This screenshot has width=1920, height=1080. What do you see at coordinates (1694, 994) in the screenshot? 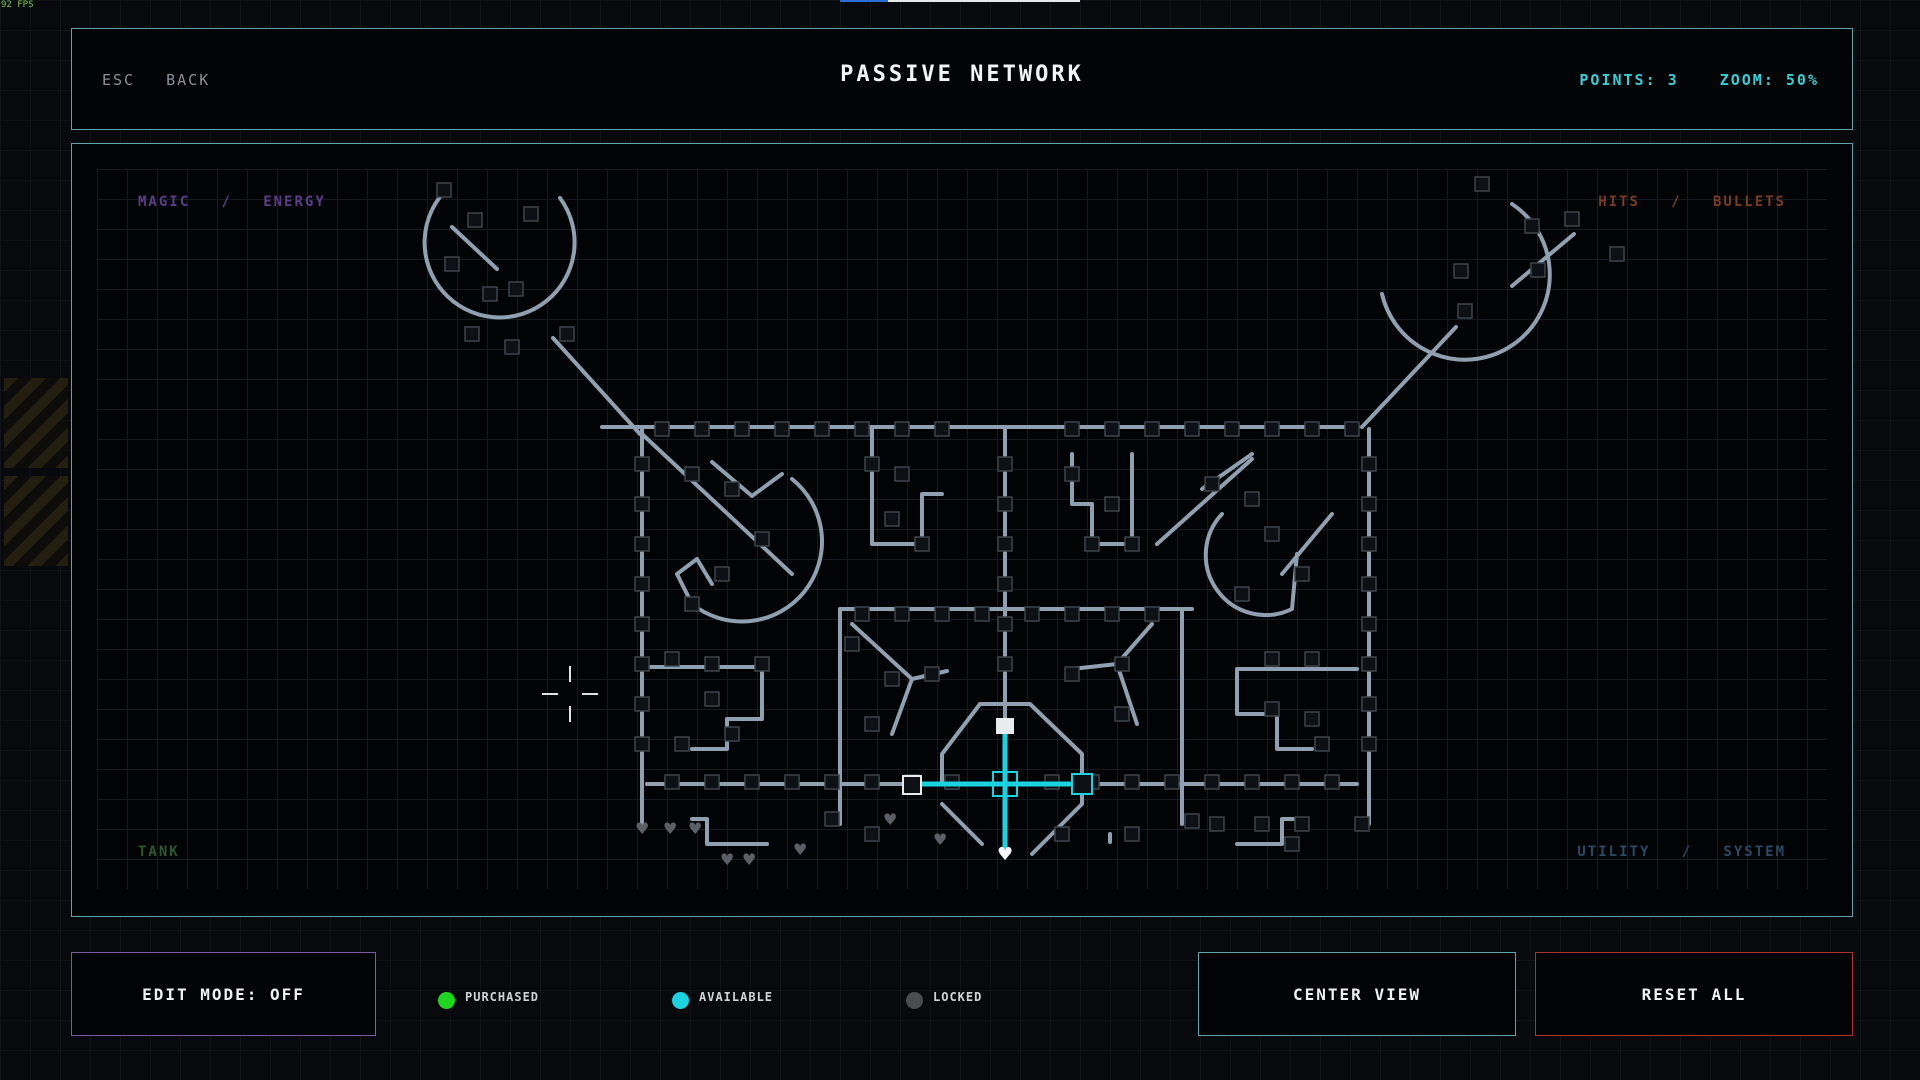
I see `reset-all-button: RESET ALL` at bounding box center [1694, 994].